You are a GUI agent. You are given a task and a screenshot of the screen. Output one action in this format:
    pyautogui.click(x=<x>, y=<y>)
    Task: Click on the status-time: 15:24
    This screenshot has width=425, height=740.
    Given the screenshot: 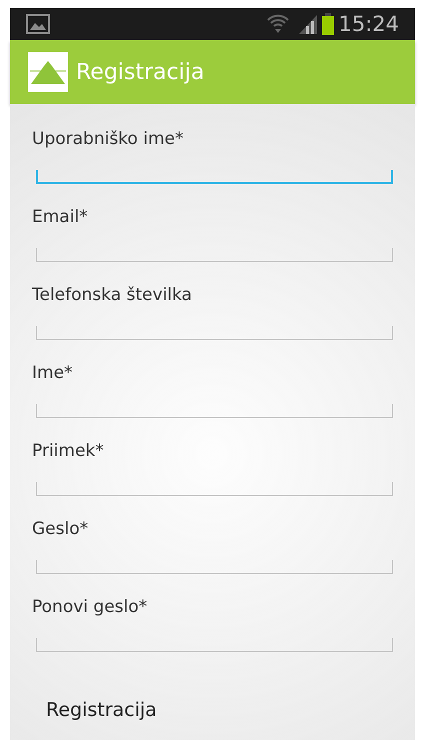 What is the action you would take?
    pyautogui.click(x=368, y=24)
    